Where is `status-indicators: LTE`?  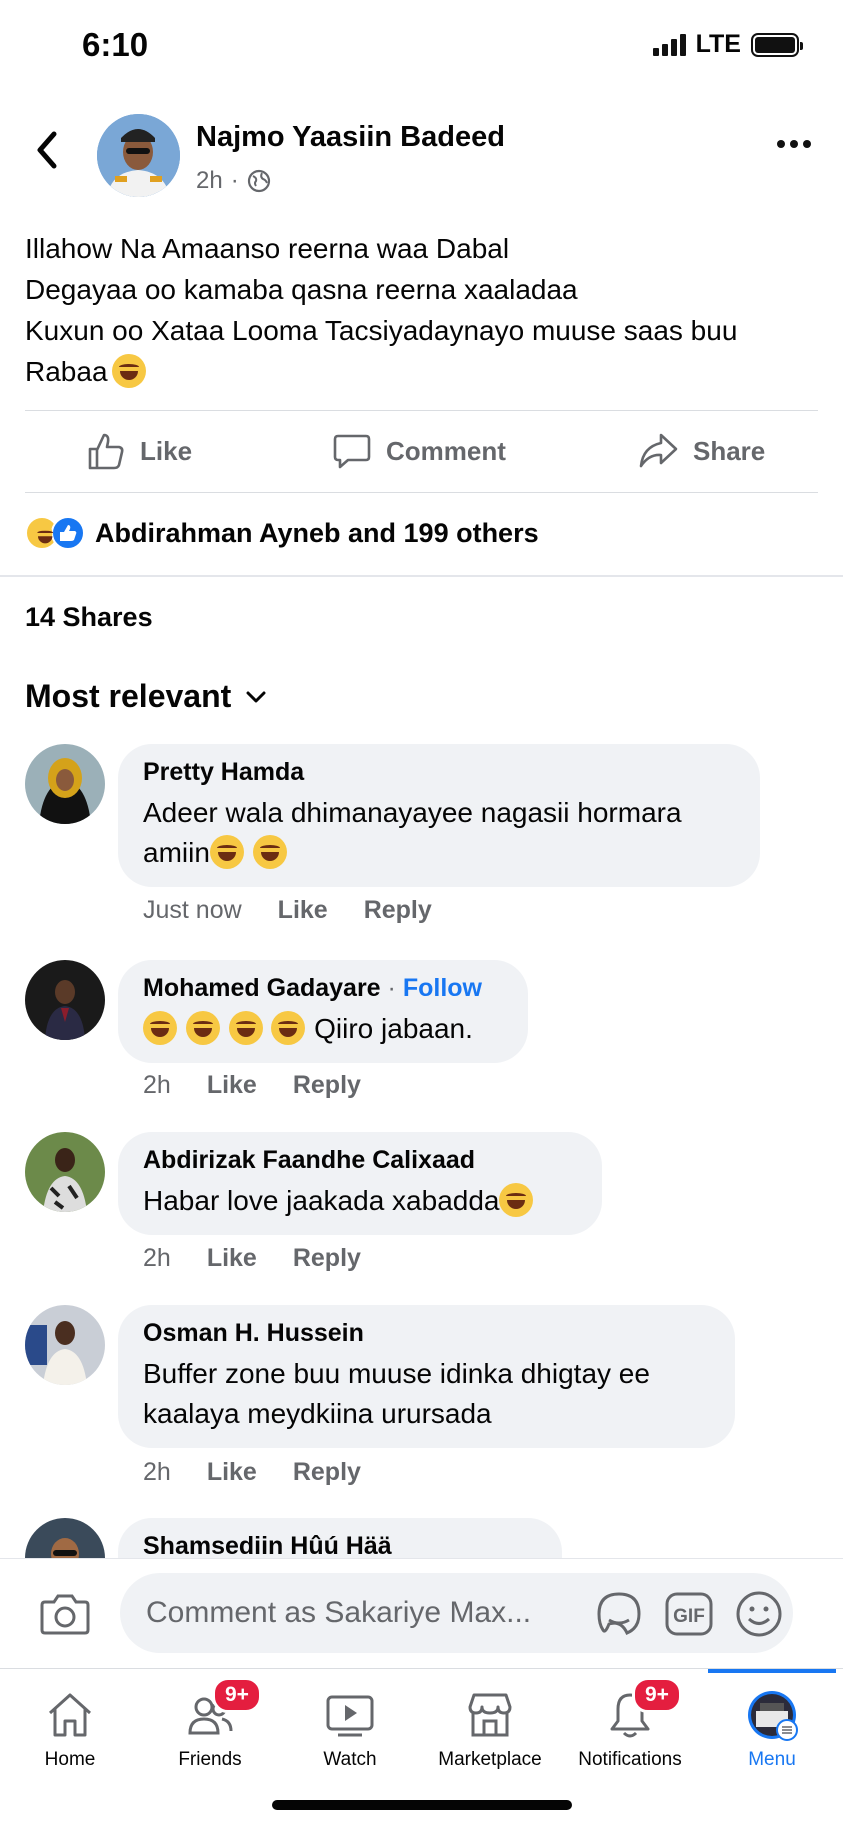 status-indicators: LTE is located at coordinates (727, 44).